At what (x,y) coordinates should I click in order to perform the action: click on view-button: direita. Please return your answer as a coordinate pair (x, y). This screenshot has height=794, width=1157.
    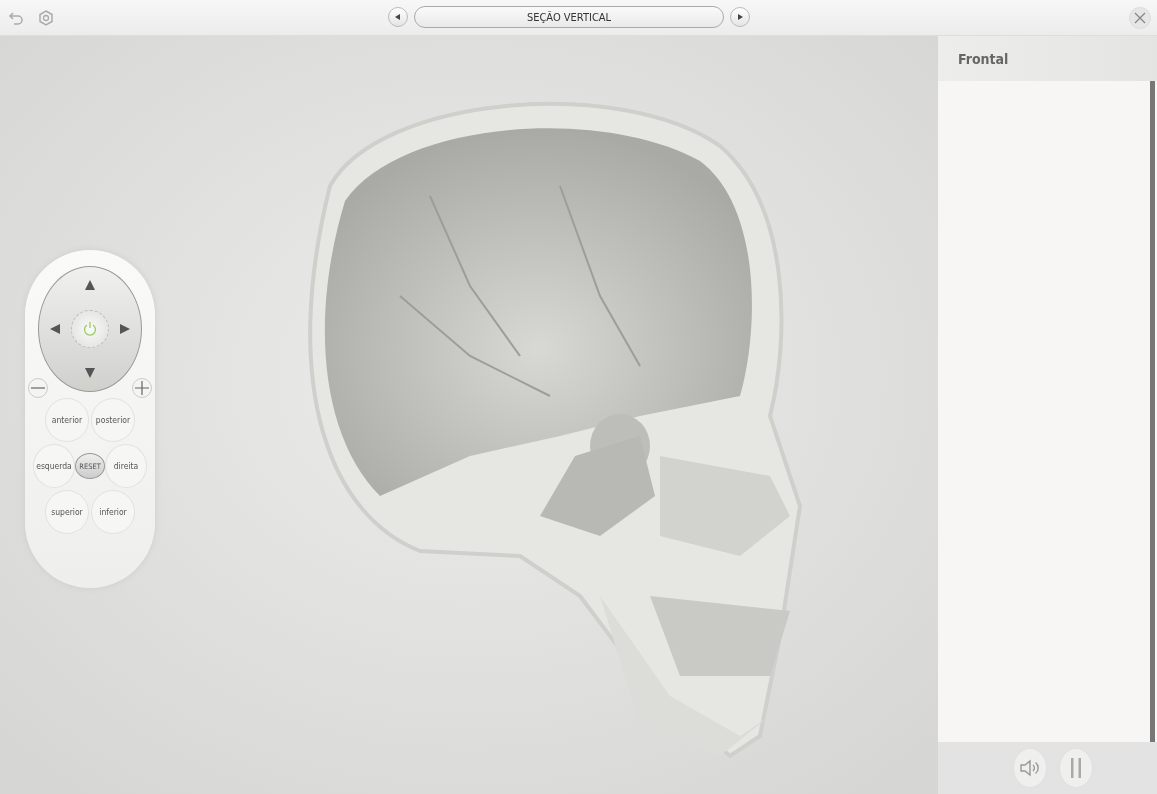
    Looking at the image, I should click on (126, 466).